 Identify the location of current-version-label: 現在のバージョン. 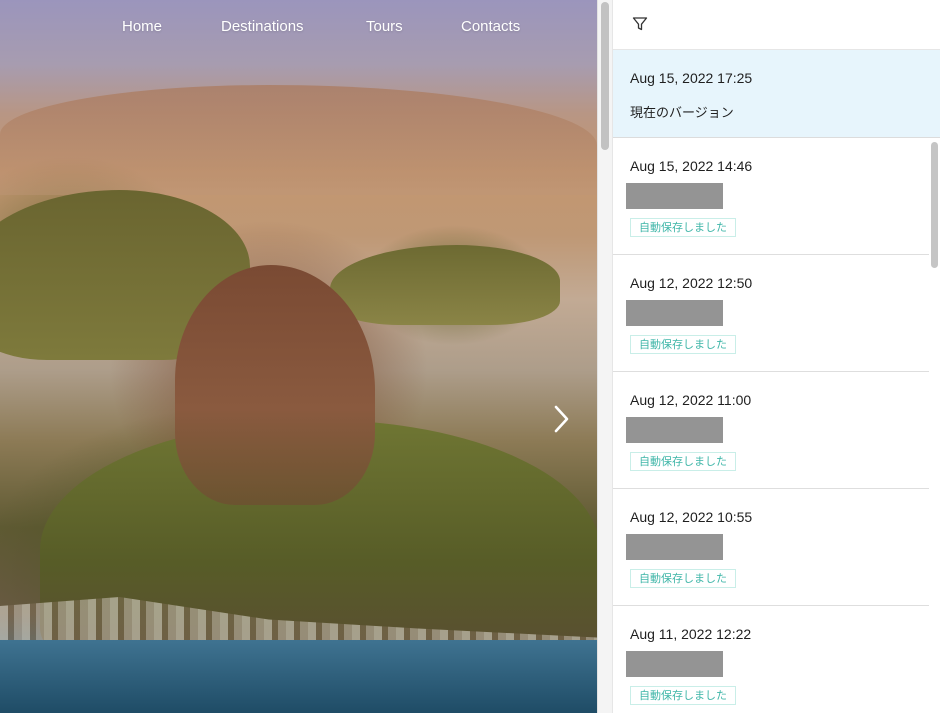
(682, 113).